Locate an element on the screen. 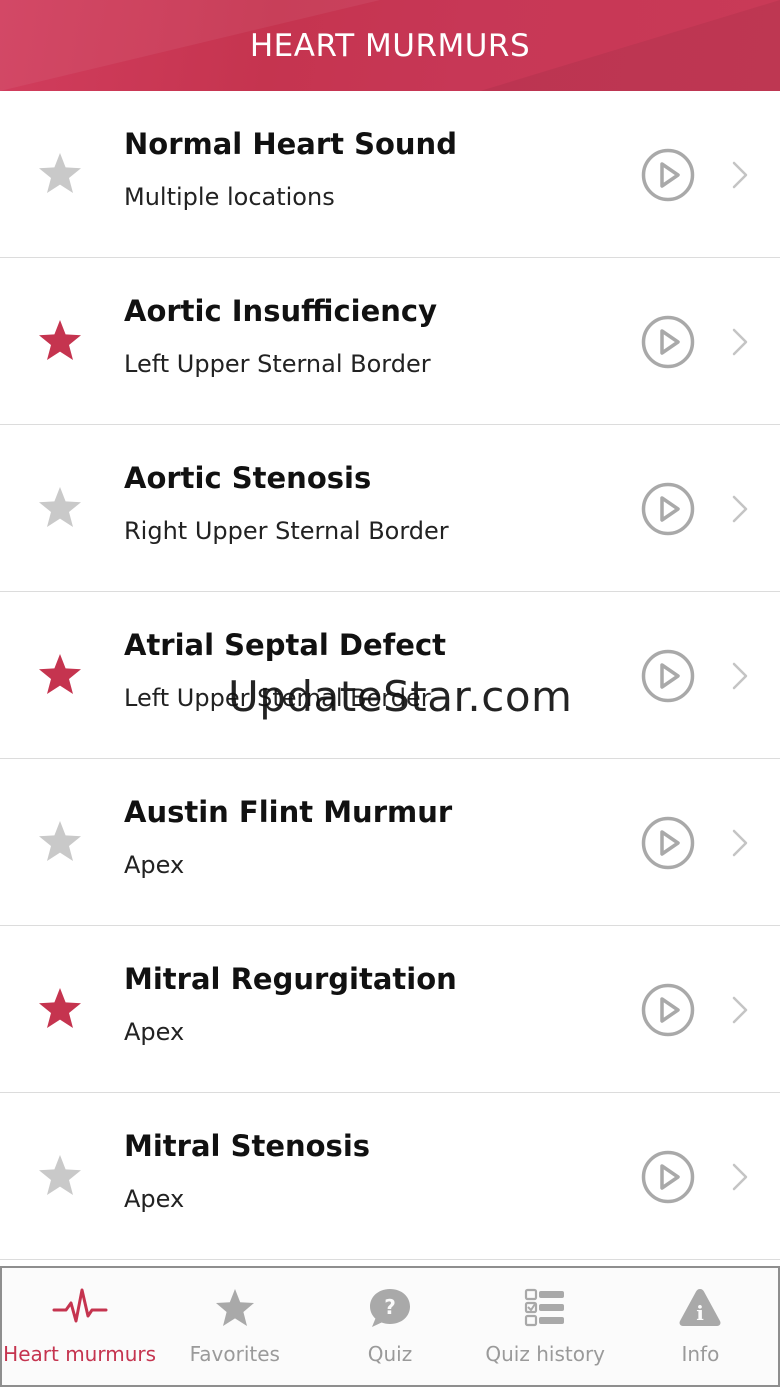 The image size is (780, 1387). question-bubble-icon: ? is located at coordinates (390, 1308).